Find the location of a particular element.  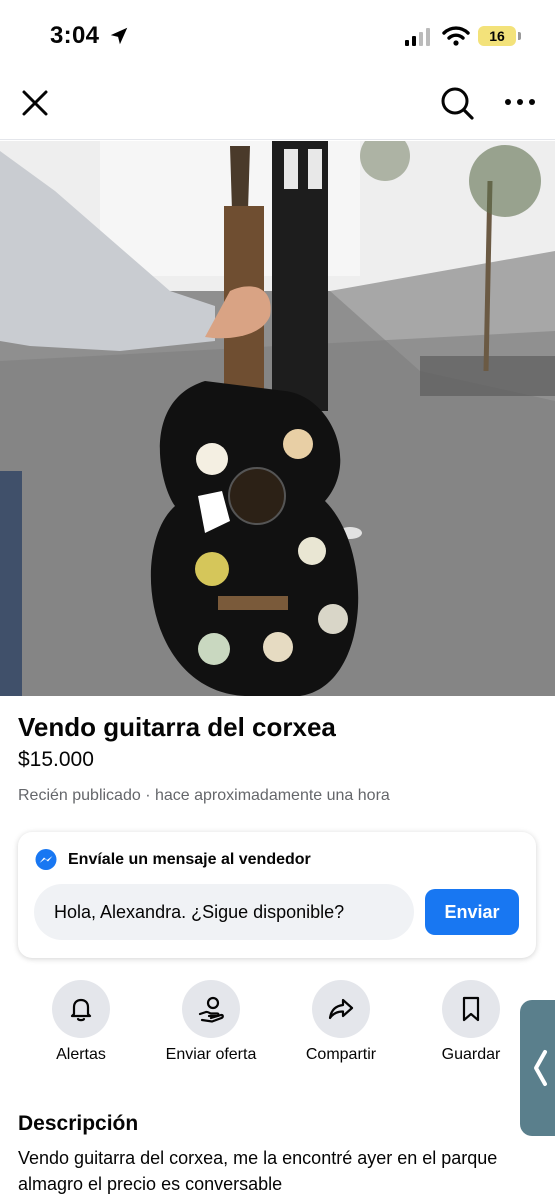

search-icon is located at coordinates (457, 103).